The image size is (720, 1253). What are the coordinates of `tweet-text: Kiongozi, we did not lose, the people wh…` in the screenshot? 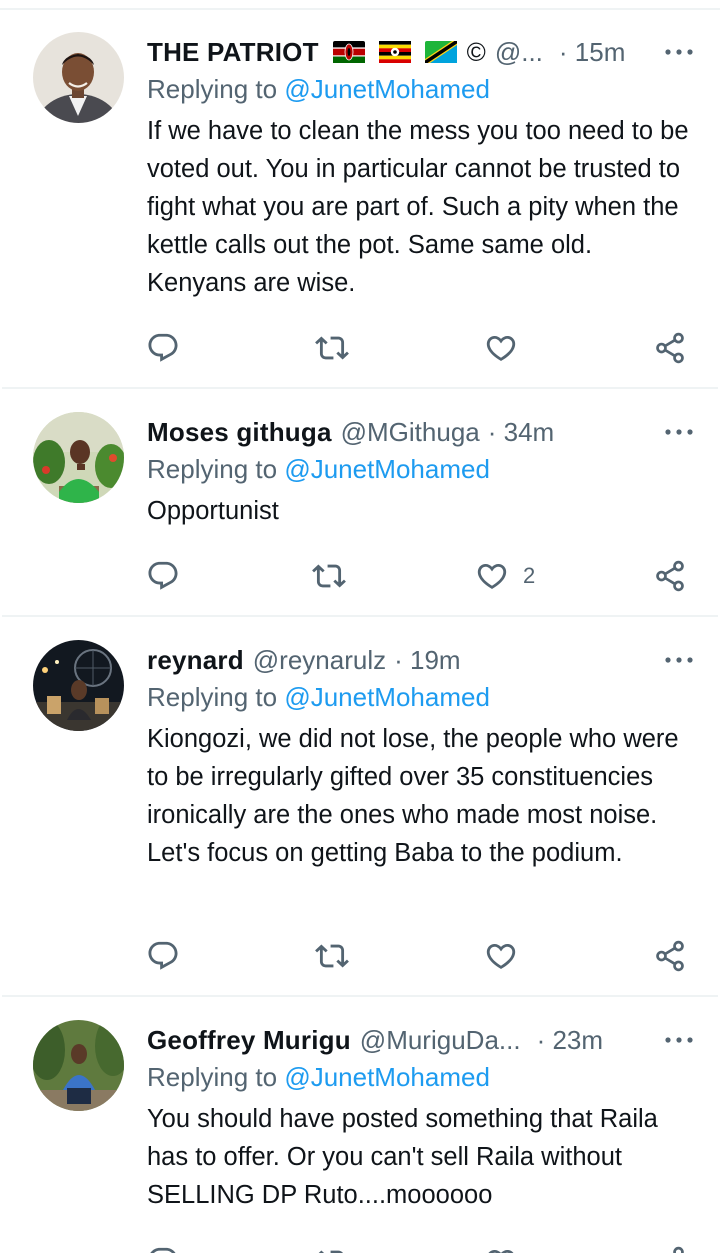 It's located at (413, 796).